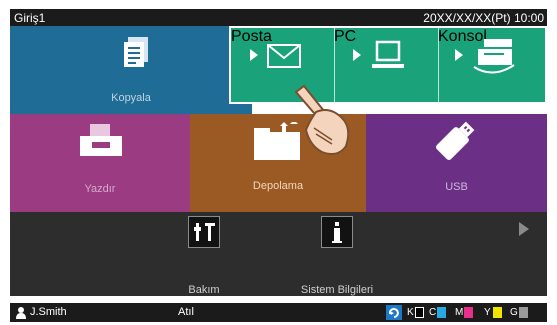 The width and height of the screenshot is (557, 325). Describe the element at coordinates (455, 140) in the screenshot. I see `usb-drive-icon` at that location.